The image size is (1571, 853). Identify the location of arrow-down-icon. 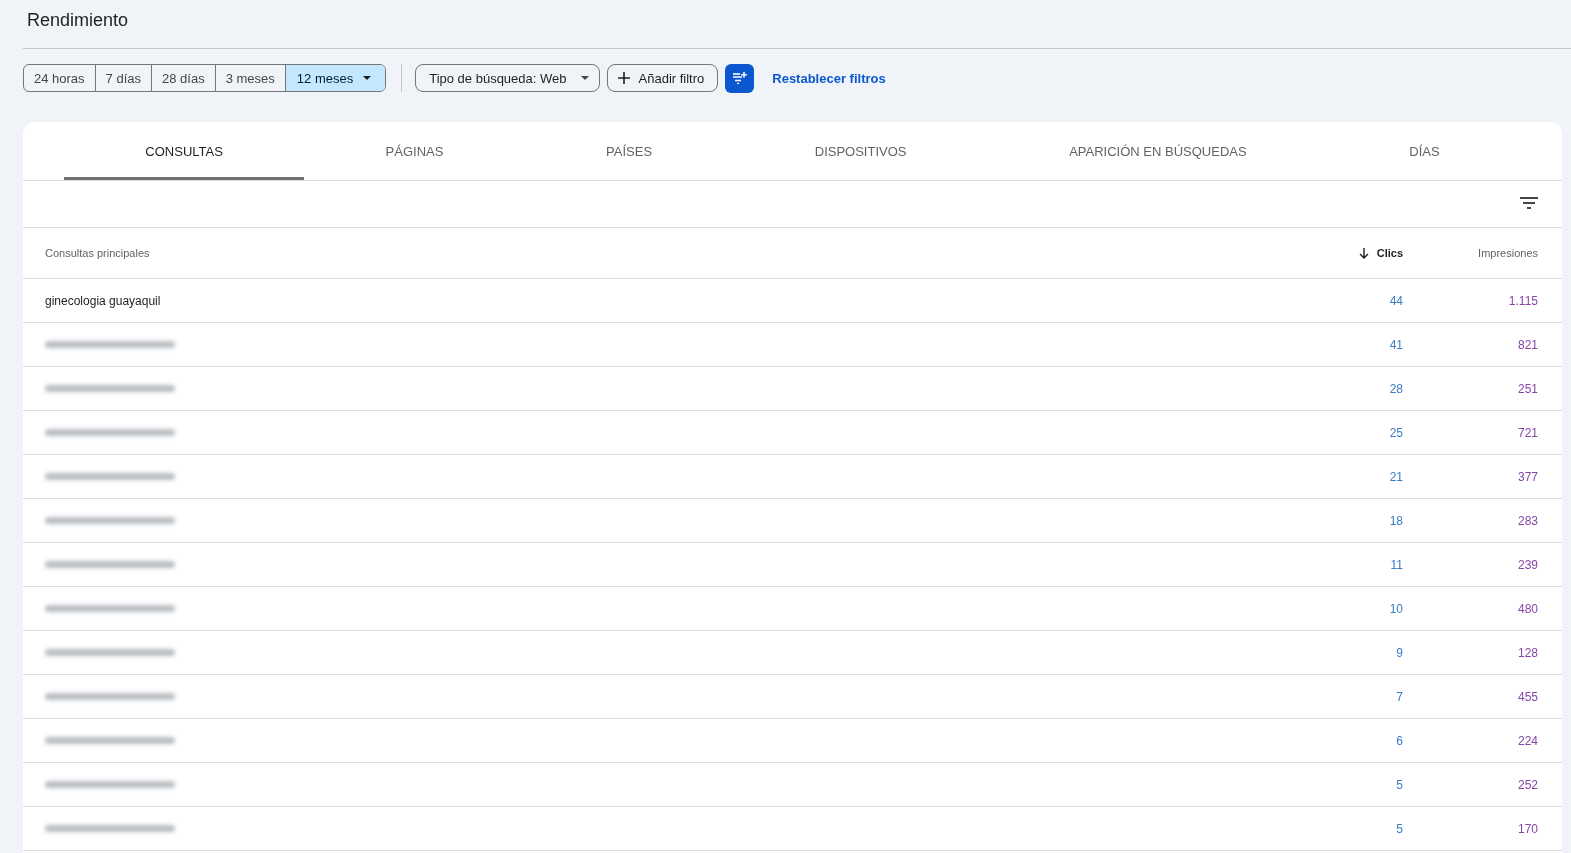
(1363, 253).